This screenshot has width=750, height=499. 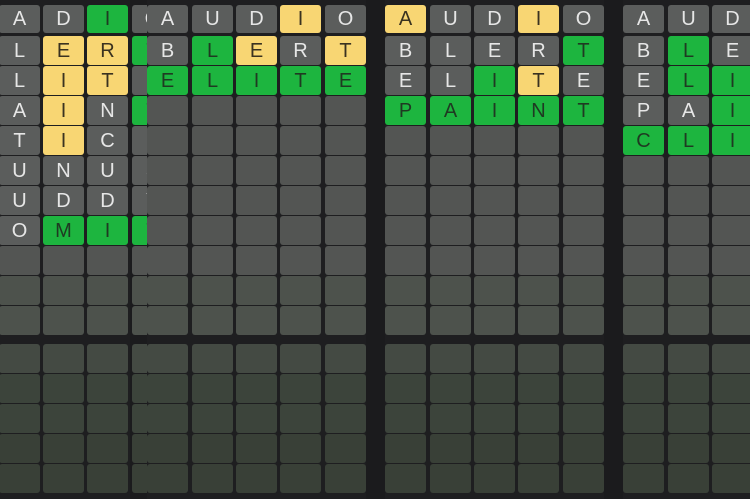 What do you see at coordinates (107, 50) in the screenshot?
I see `letter-tile: R` at bounding box center [107, 50].